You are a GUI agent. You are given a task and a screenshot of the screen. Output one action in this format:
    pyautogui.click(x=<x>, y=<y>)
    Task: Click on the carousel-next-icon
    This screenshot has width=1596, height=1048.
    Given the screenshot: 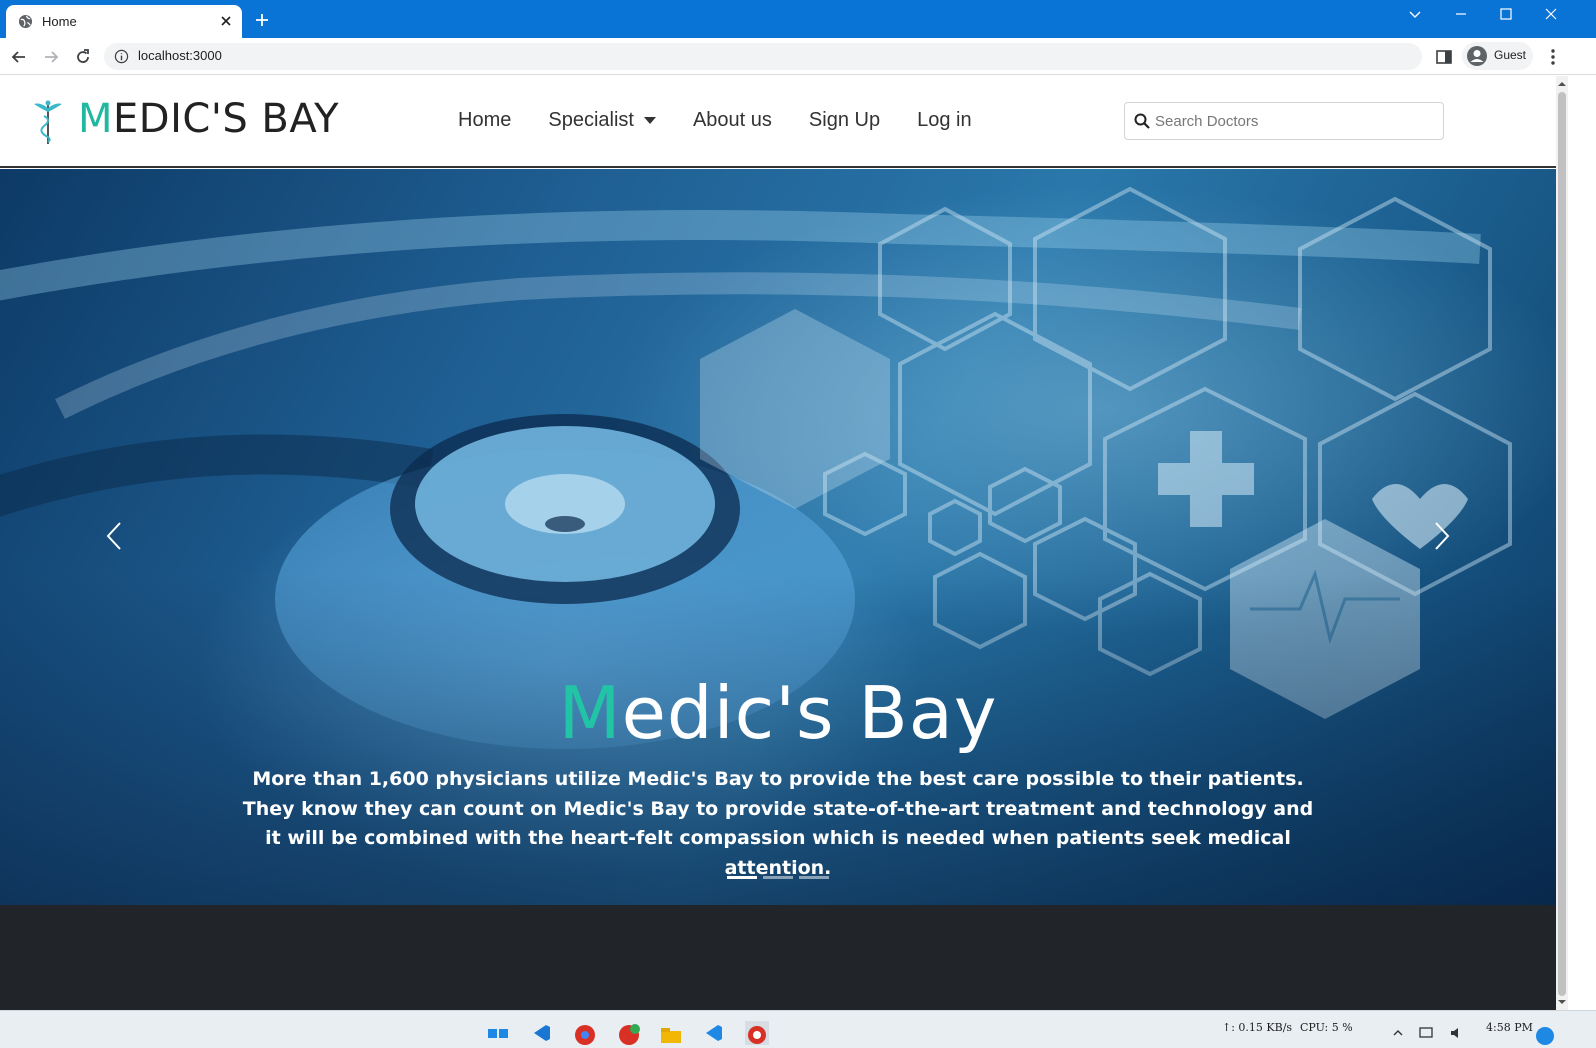 What is the action you would take?
    pyautogui.click(x=1441, y=536)
    